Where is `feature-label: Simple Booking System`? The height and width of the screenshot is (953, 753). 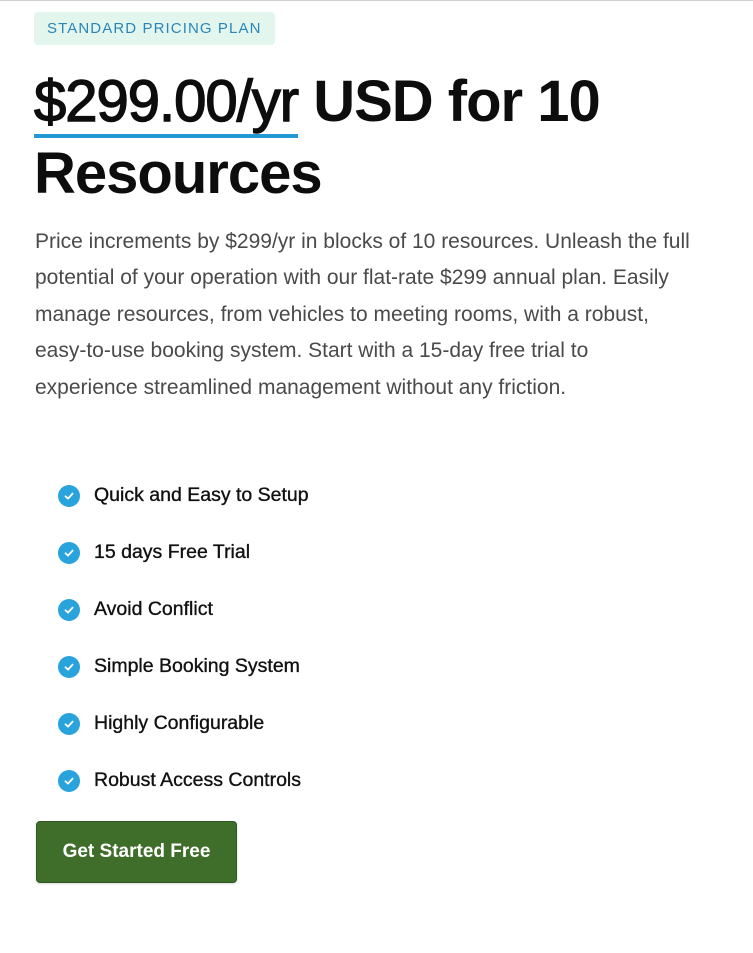 feature-label: Simple Booking System is located at coordinates (197, 666).